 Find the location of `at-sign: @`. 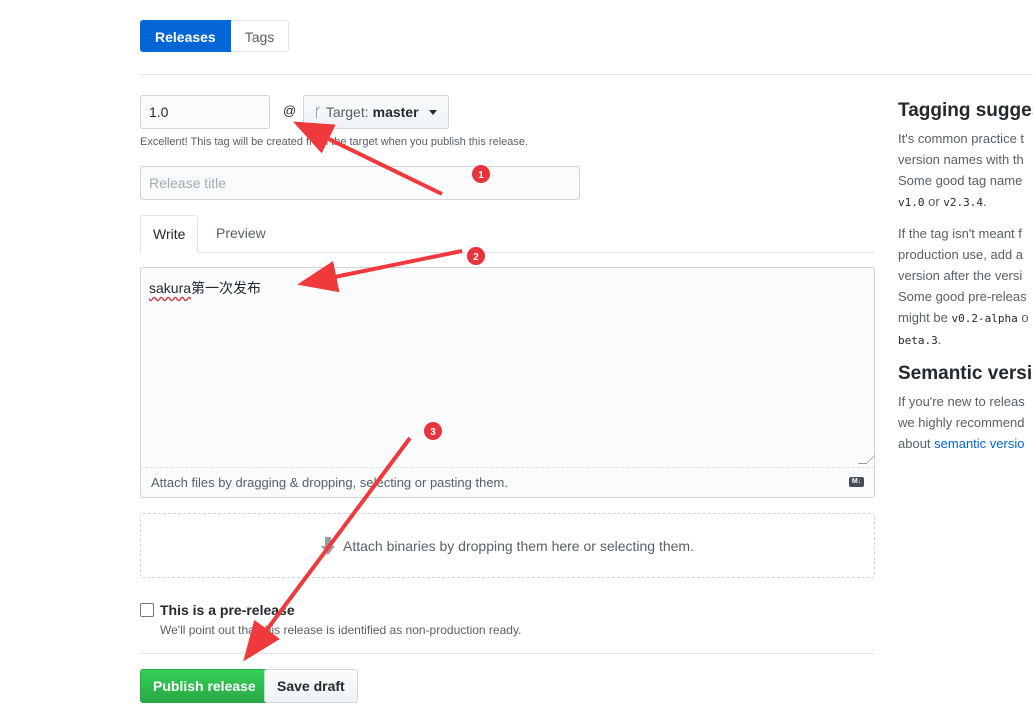

at-sign: @ is located at coordinates (290, 110).